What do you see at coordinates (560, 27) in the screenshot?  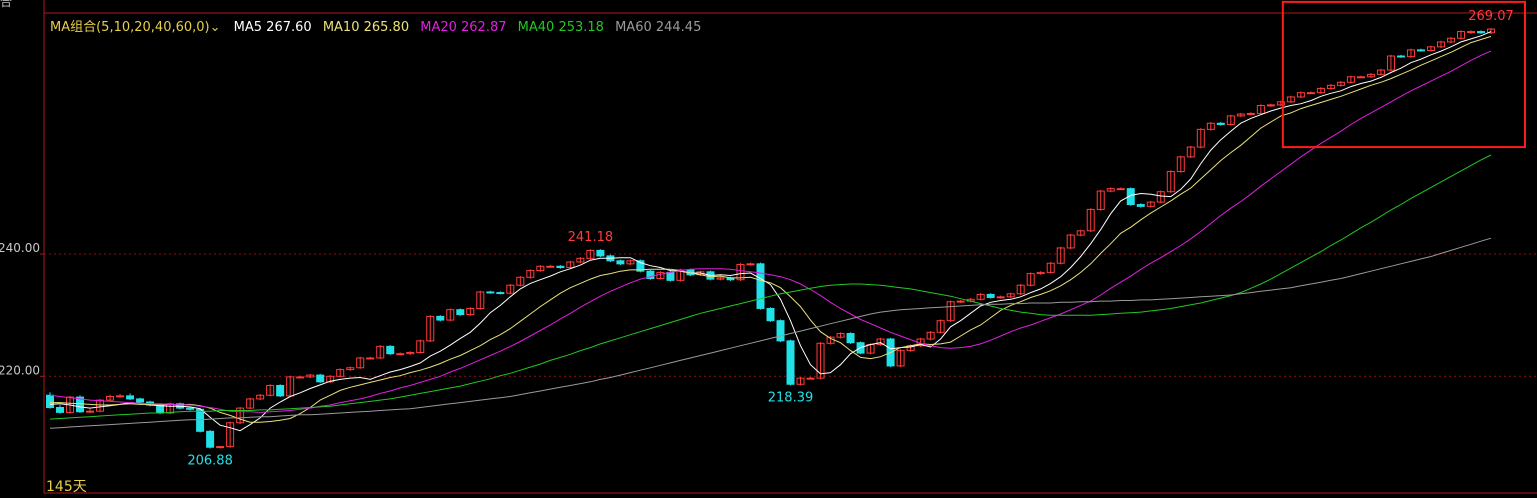 I see `ma40-legend: MA40 253.18` at bounding box center [560, 27].